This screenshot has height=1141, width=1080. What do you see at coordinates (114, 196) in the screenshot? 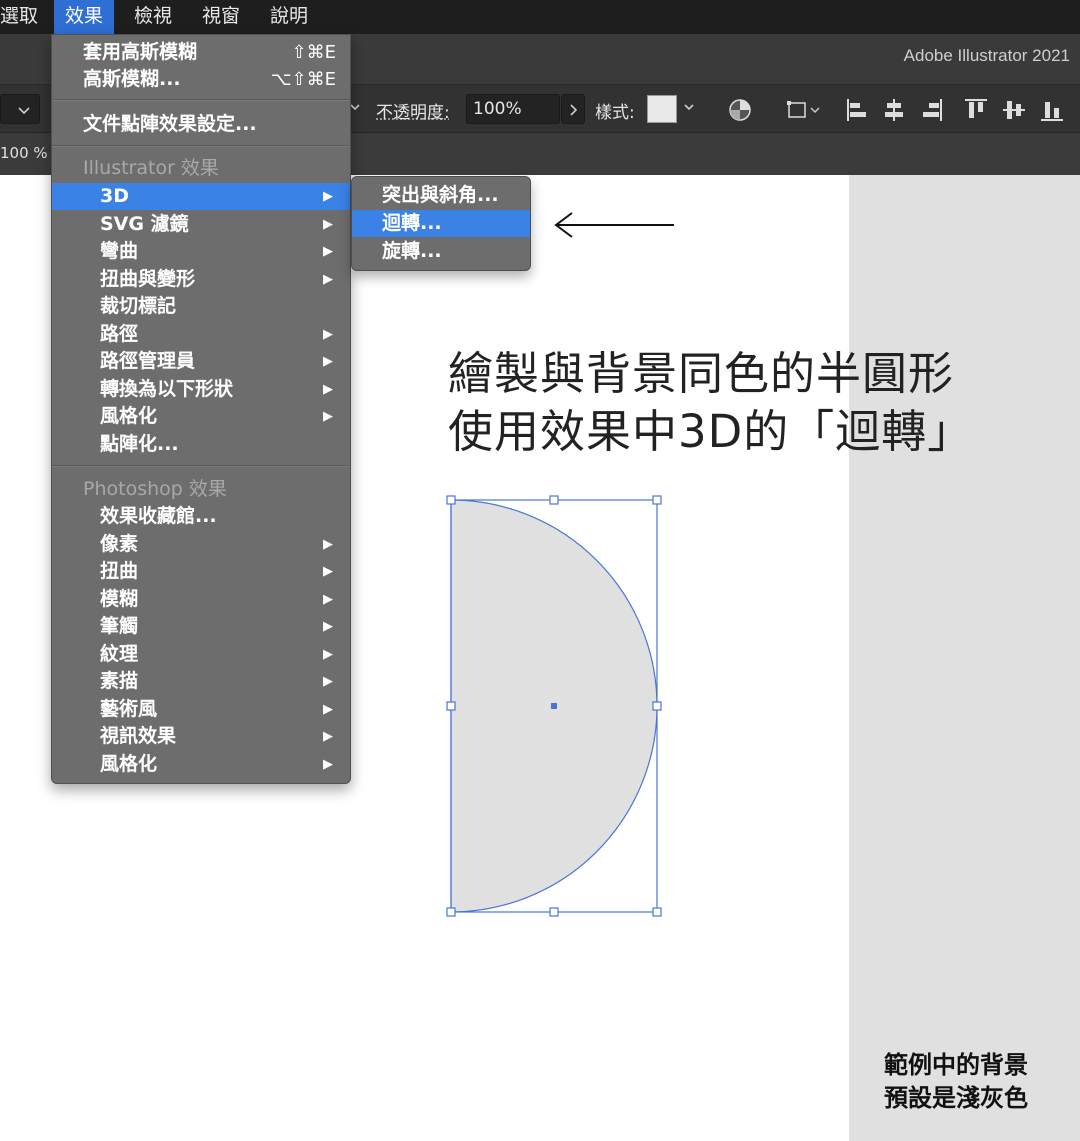
I see `menu-item-label: 3D` at bounding box center [114, 196].